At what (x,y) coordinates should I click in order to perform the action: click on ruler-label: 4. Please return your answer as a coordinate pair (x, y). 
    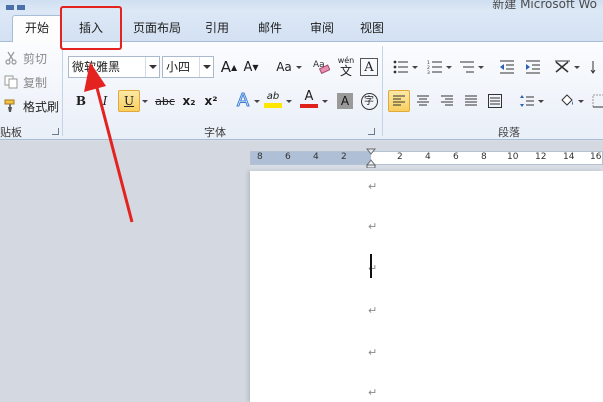
    Looking at the image, I should click on (428, 157).